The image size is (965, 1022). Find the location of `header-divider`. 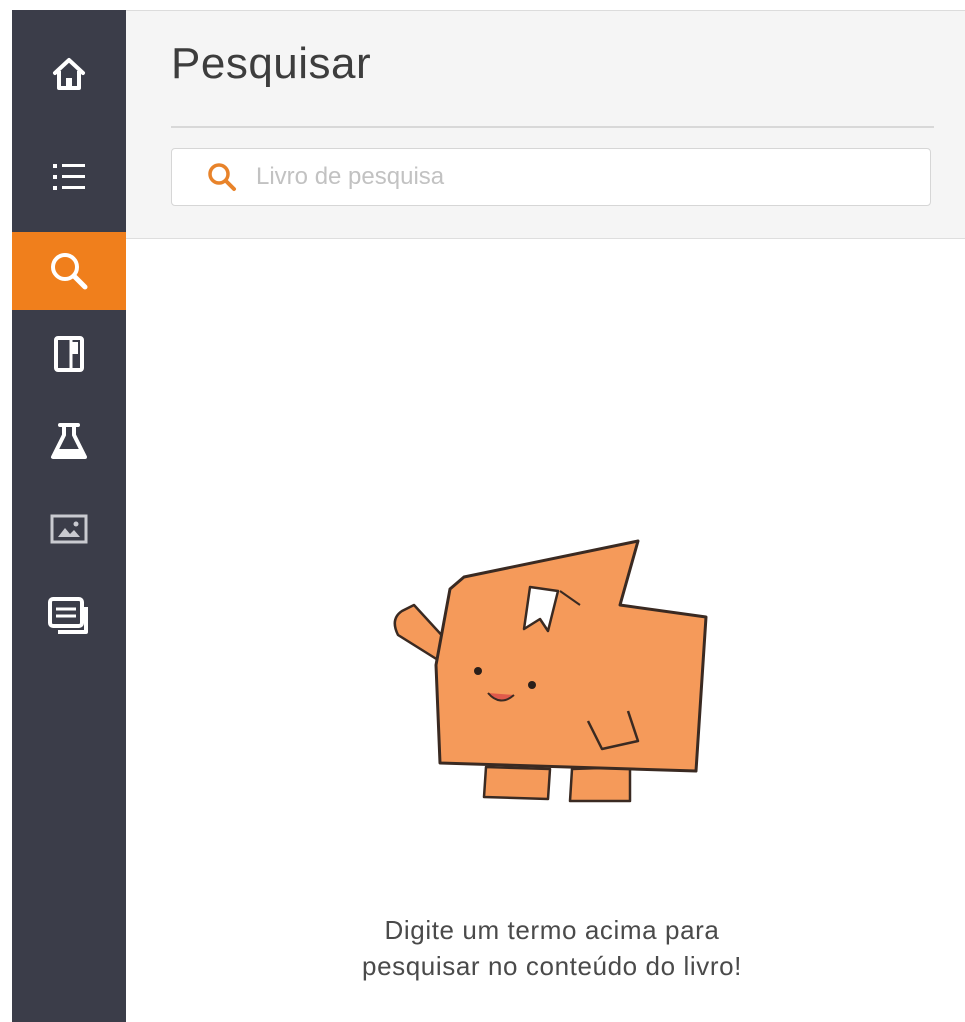

header-divider is located at coordinates (552, 127).